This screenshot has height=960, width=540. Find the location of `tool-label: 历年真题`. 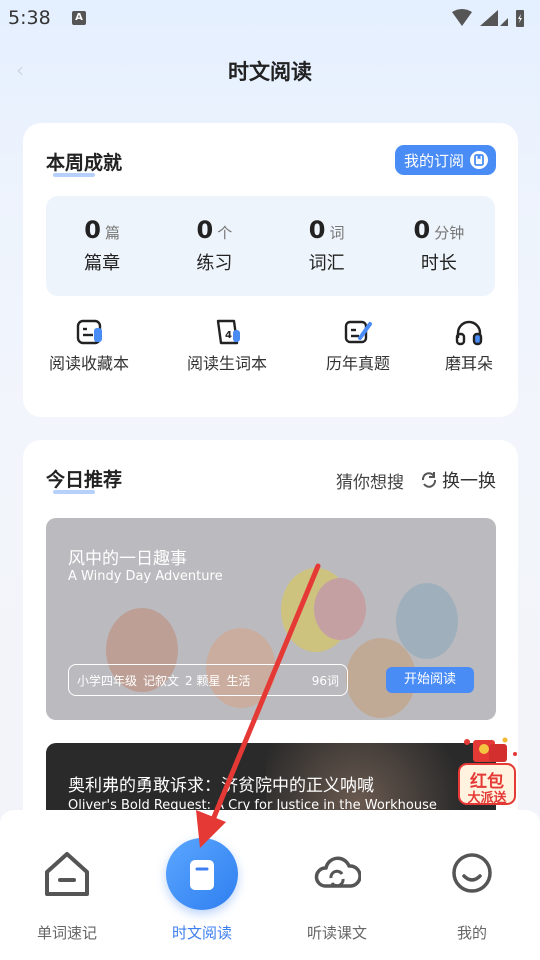

tool-label: 历年真题 is located at coordinates (357, 363).